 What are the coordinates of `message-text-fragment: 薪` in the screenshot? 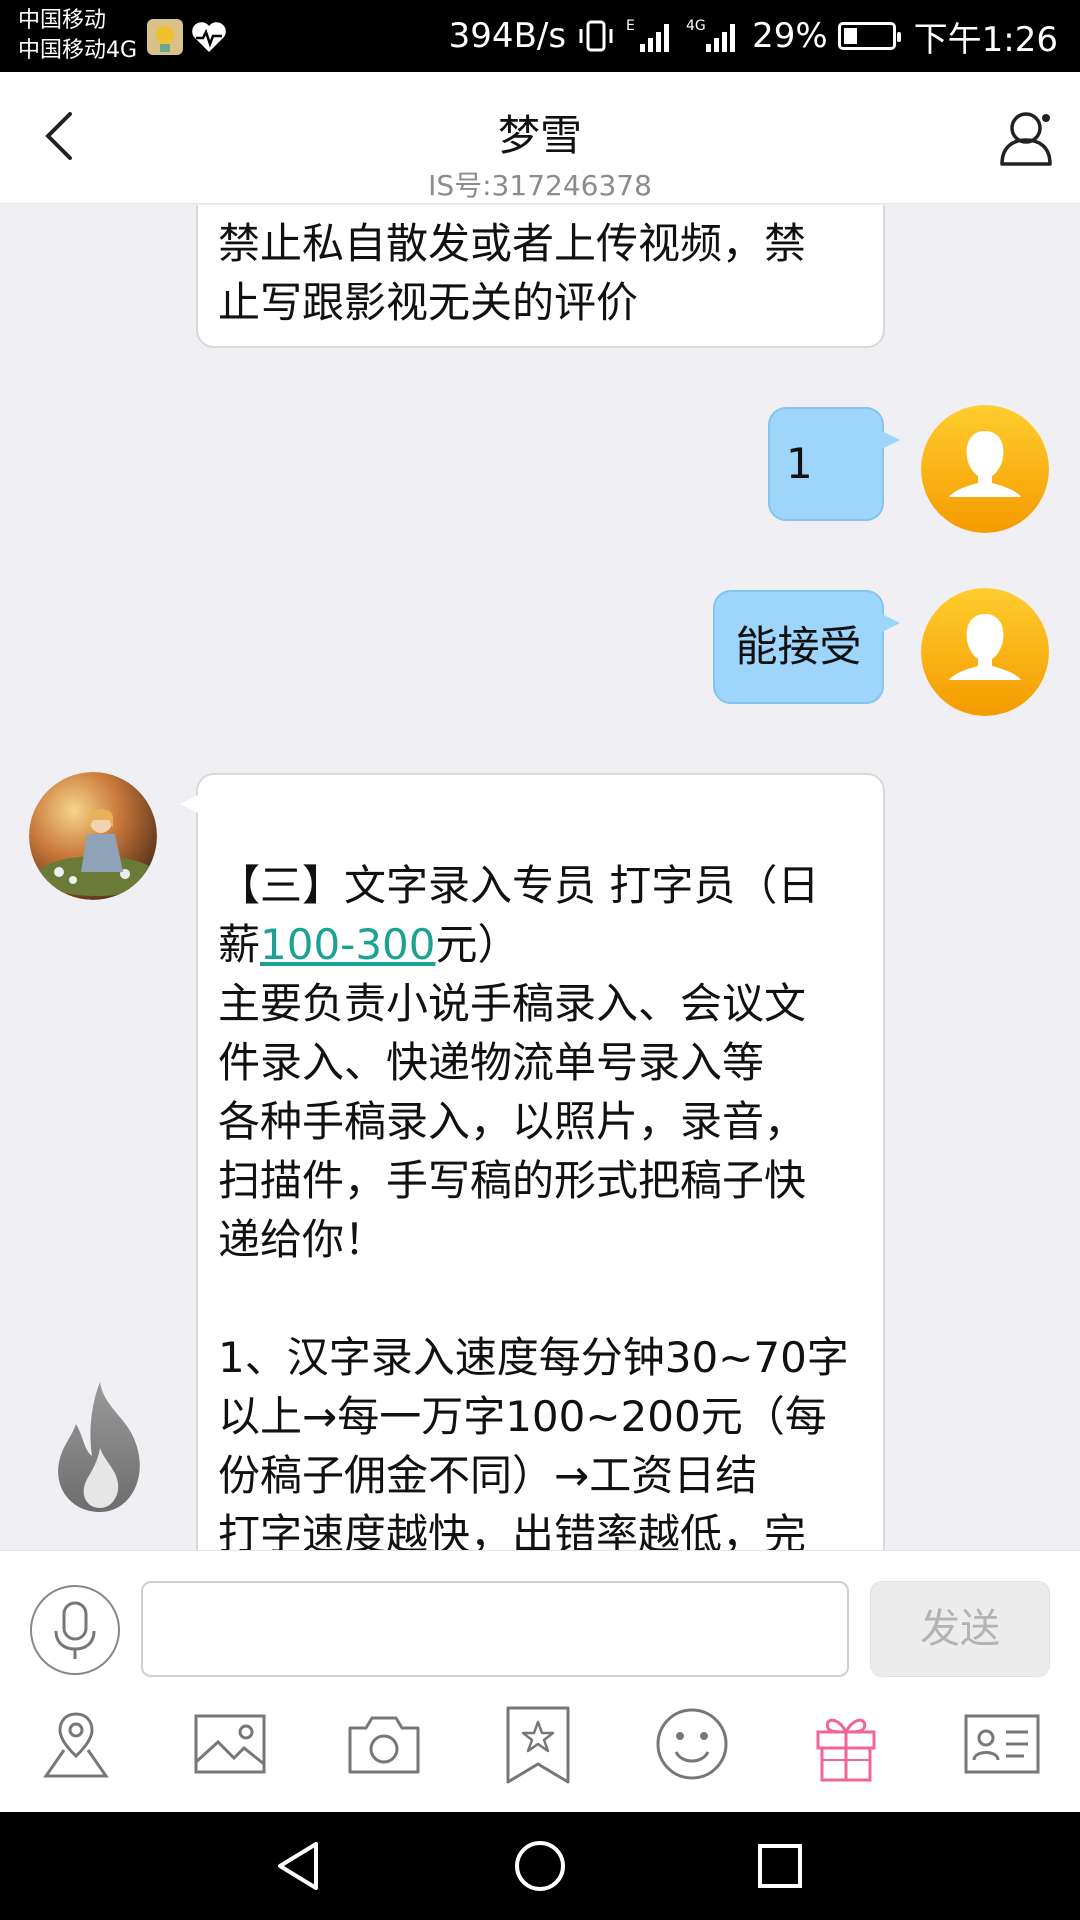 It's located at (239, 944).